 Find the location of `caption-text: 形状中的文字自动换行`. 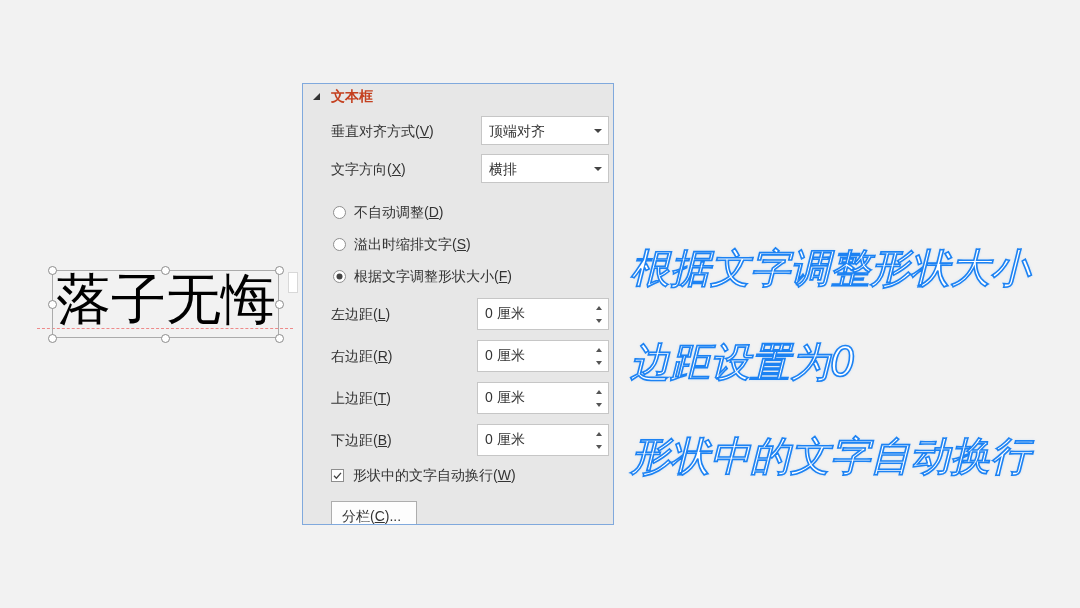

caption-text: 形状中的文字自动换行 is located at coordinates (834, 456).